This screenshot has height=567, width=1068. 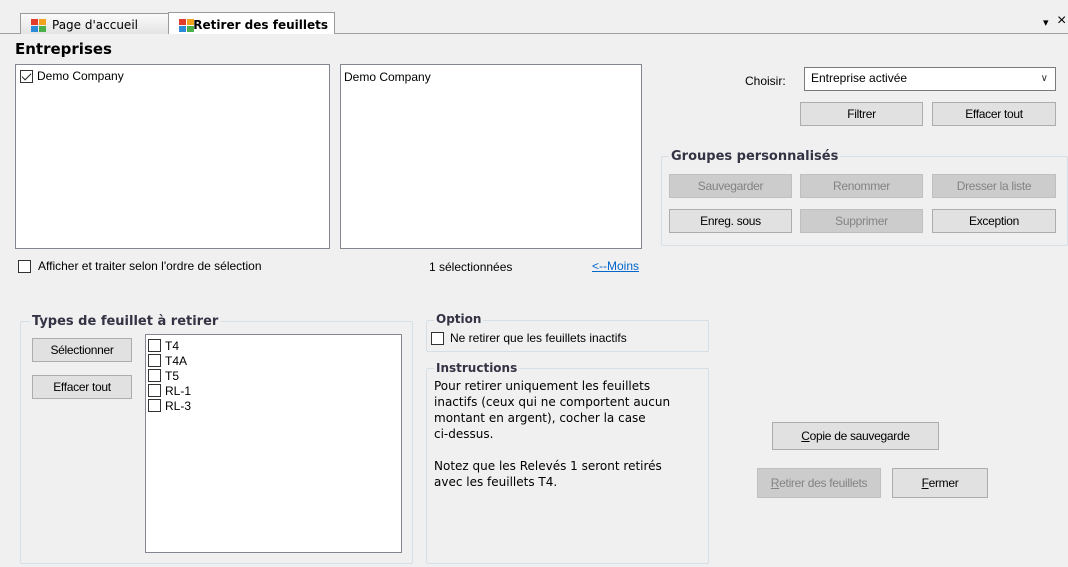 What do you see at coordinates (943, 483) in the screenshot?
I see `close-label: ermer` at bounding box center [943, 483].